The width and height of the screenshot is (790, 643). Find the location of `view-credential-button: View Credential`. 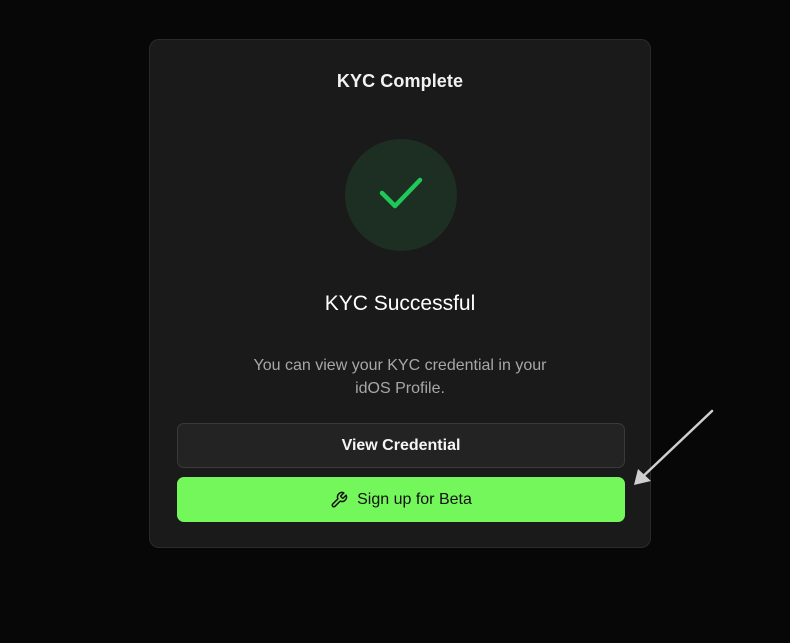

view-credential-button: View Credential is located at coordinates (401, 445).